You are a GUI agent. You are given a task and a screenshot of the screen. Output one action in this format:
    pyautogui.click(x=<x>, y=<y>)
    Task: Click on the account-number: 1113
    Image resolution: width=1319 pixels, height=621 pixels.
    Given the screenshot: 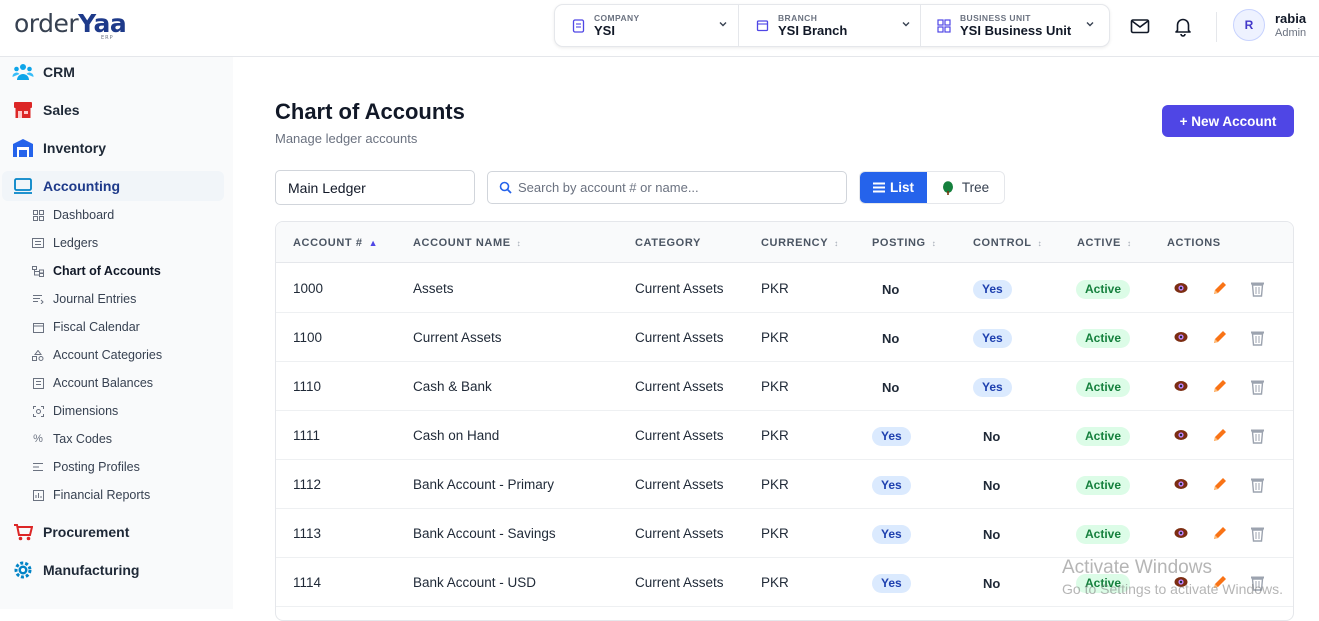 What is the action you would take?
    pyautogui.click(x=307, y=533)
    